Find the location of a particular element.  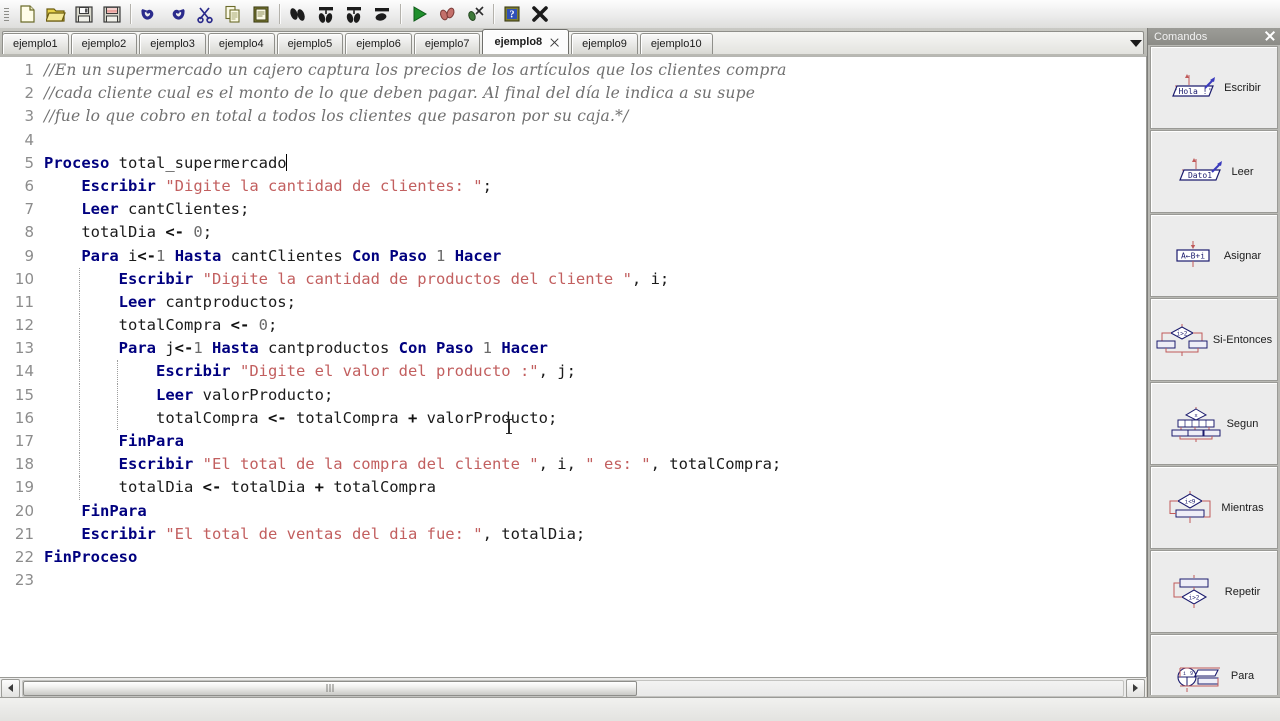

code-token: "El total de ventas del dia fue: " is located at coordinates (324, 533).